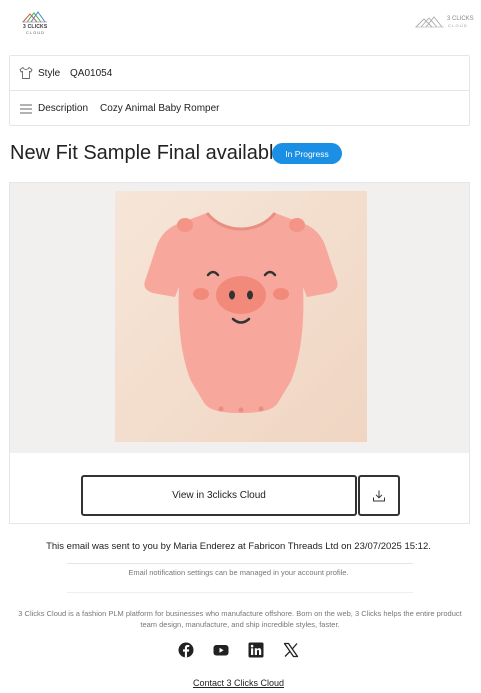 This screenshot has height=693, width=481. I want to click on linkedin-icon, so click(256, 650).